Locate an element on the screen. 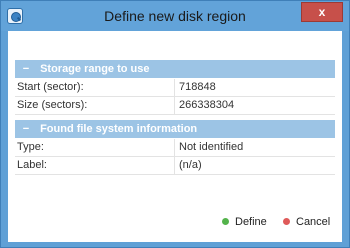  property-value: Not identified is located at coordinates (211, 147).